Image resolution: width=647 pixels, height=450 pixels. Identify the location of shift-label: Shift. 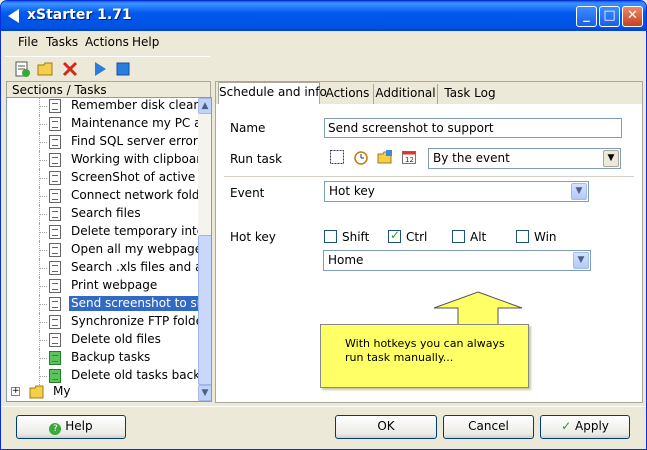
(356, 237).